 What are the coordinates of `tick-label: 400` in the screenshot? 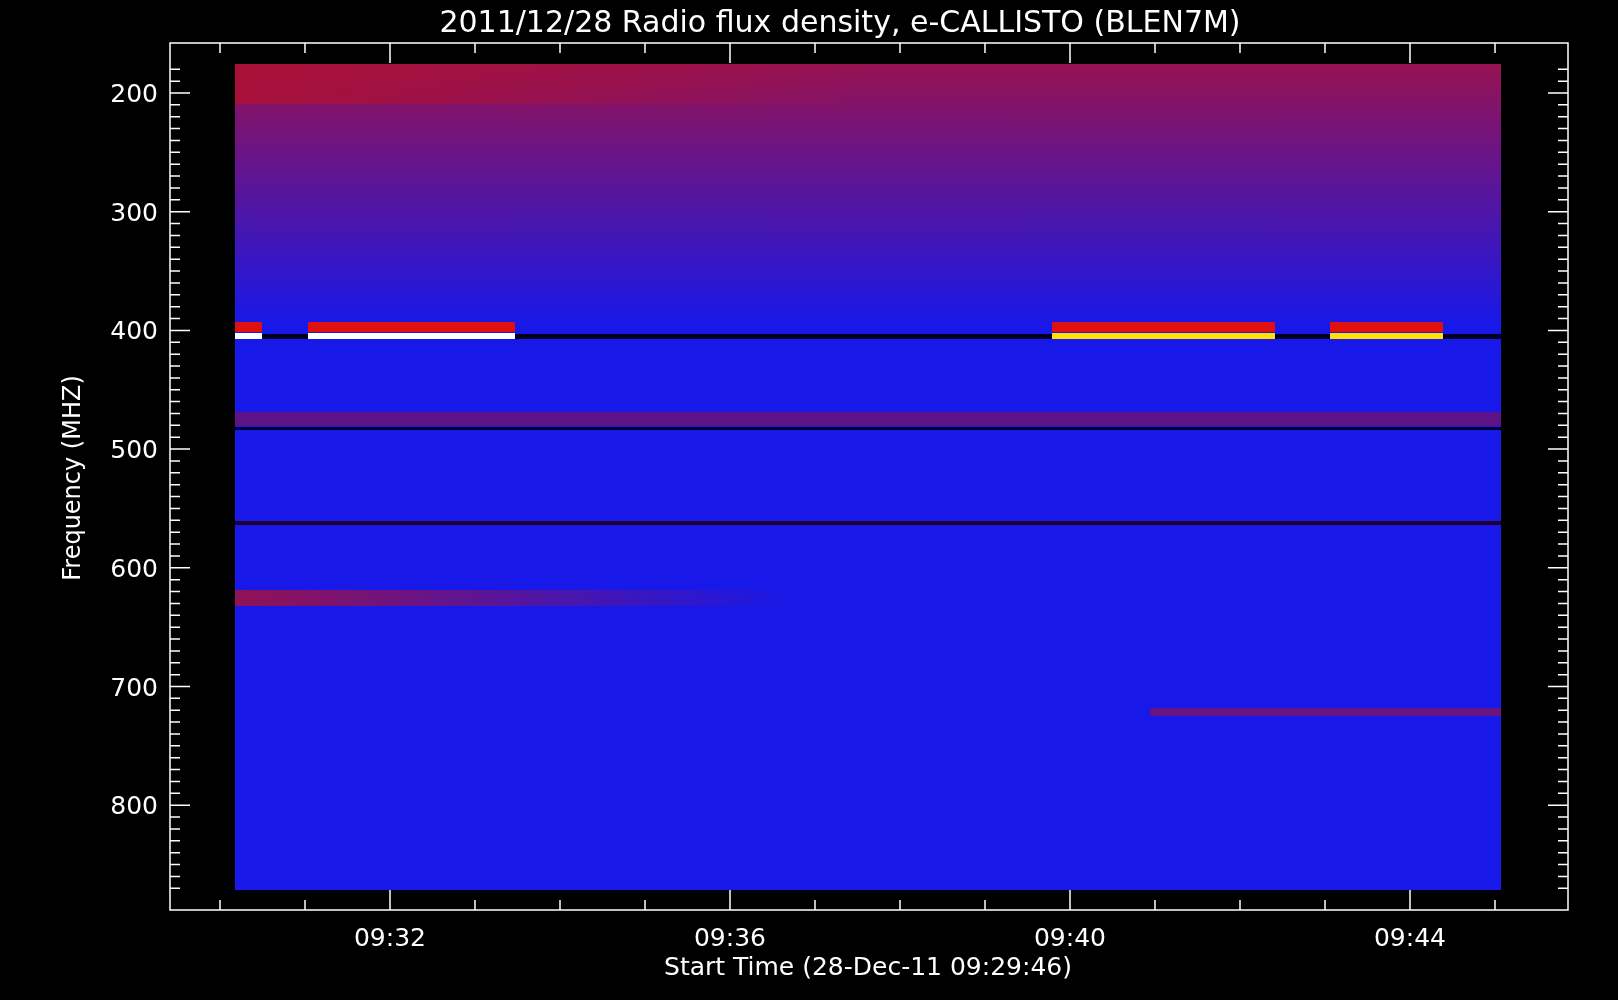 It's located at (134, 331).